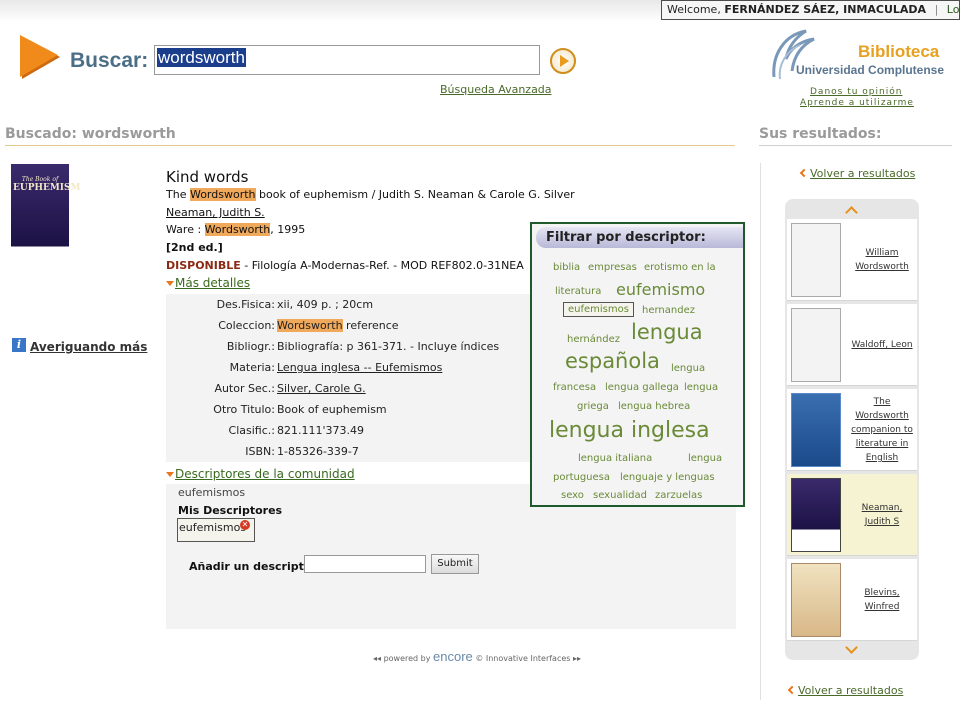 This screenshot has height=720, width=960. I want to click on tag-cloud-item: empresas, so click(612, 267).